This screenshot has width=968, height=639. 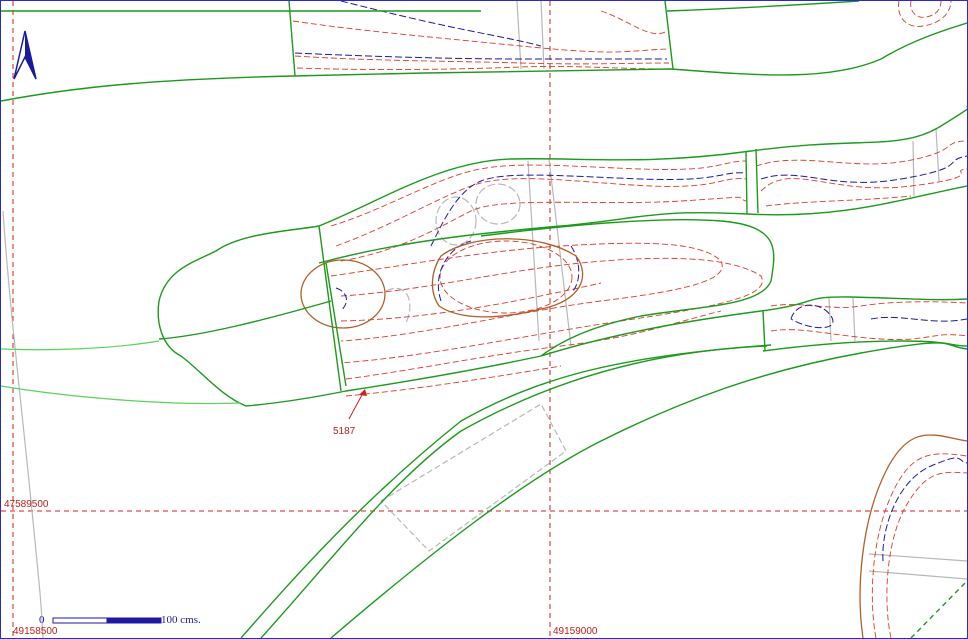 I want to click on scale-bar: 0 100 cms., so click(x=120, y=620).